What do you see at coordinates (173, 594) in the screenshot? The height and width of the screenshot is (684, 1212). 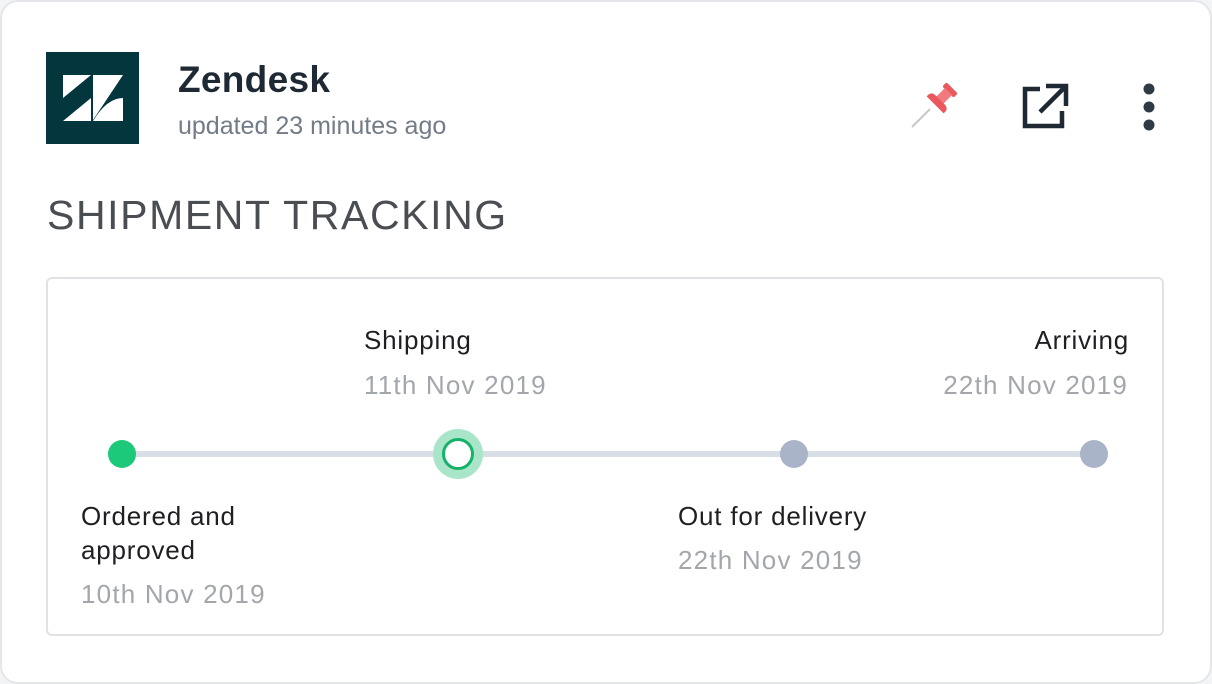 I see `step-ordered-date: 10th Nov 2019` at bounding box center [173, 594].